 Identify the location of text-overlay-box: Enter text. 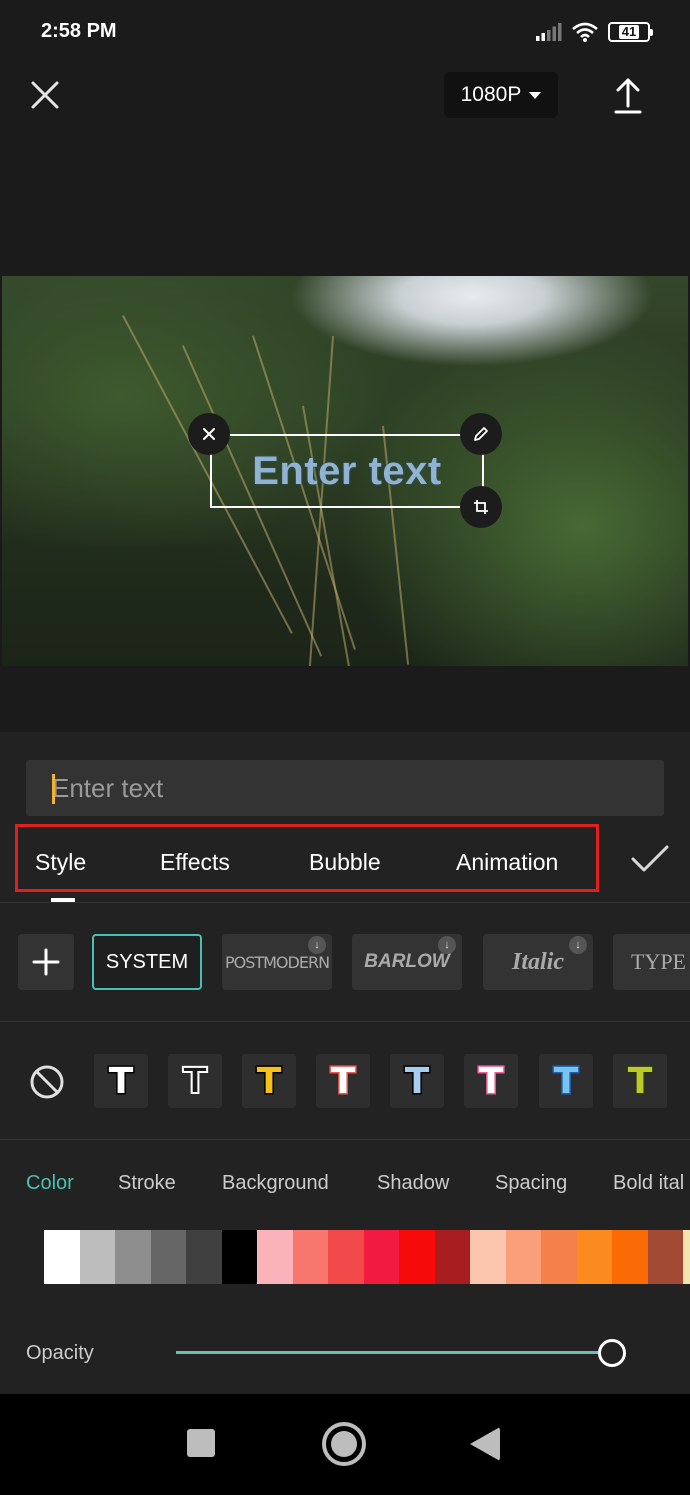
(347, 471).